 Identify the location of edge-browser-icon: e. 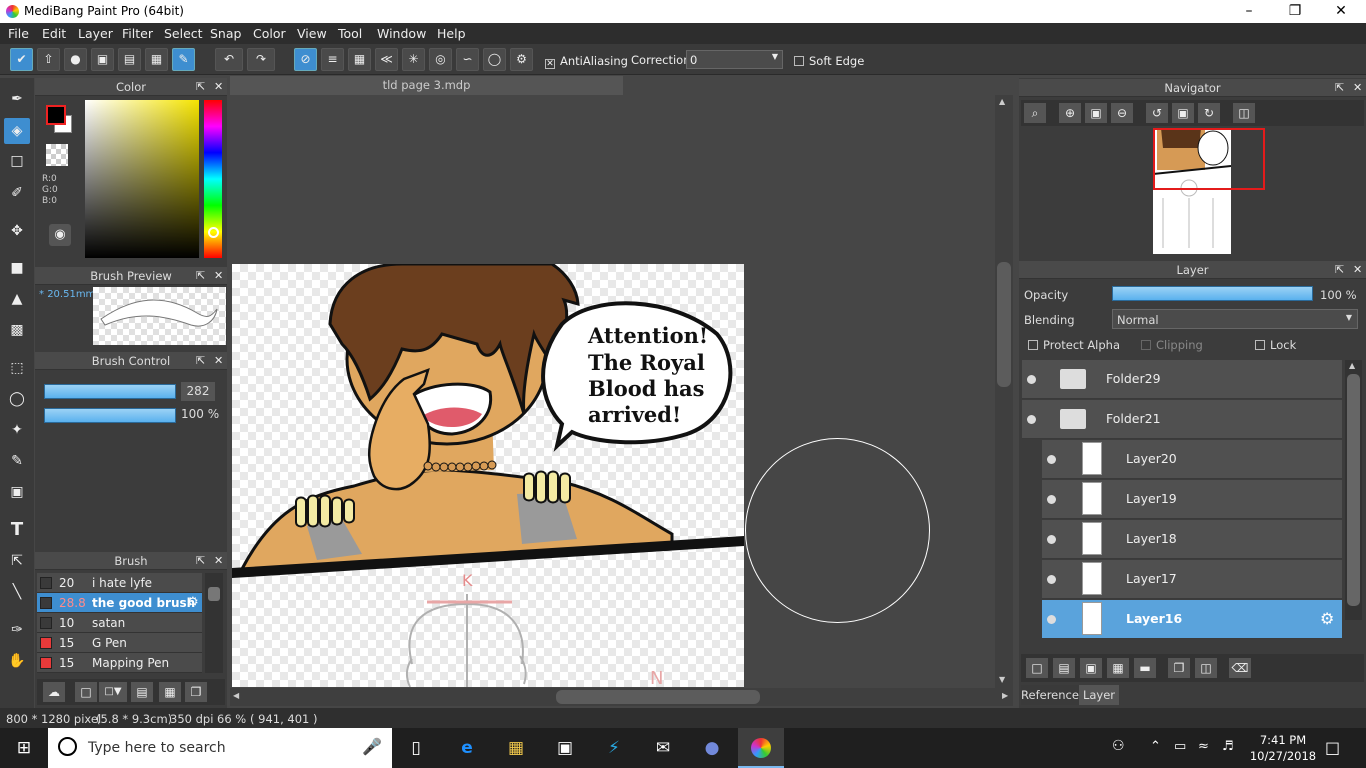
(467, 748).